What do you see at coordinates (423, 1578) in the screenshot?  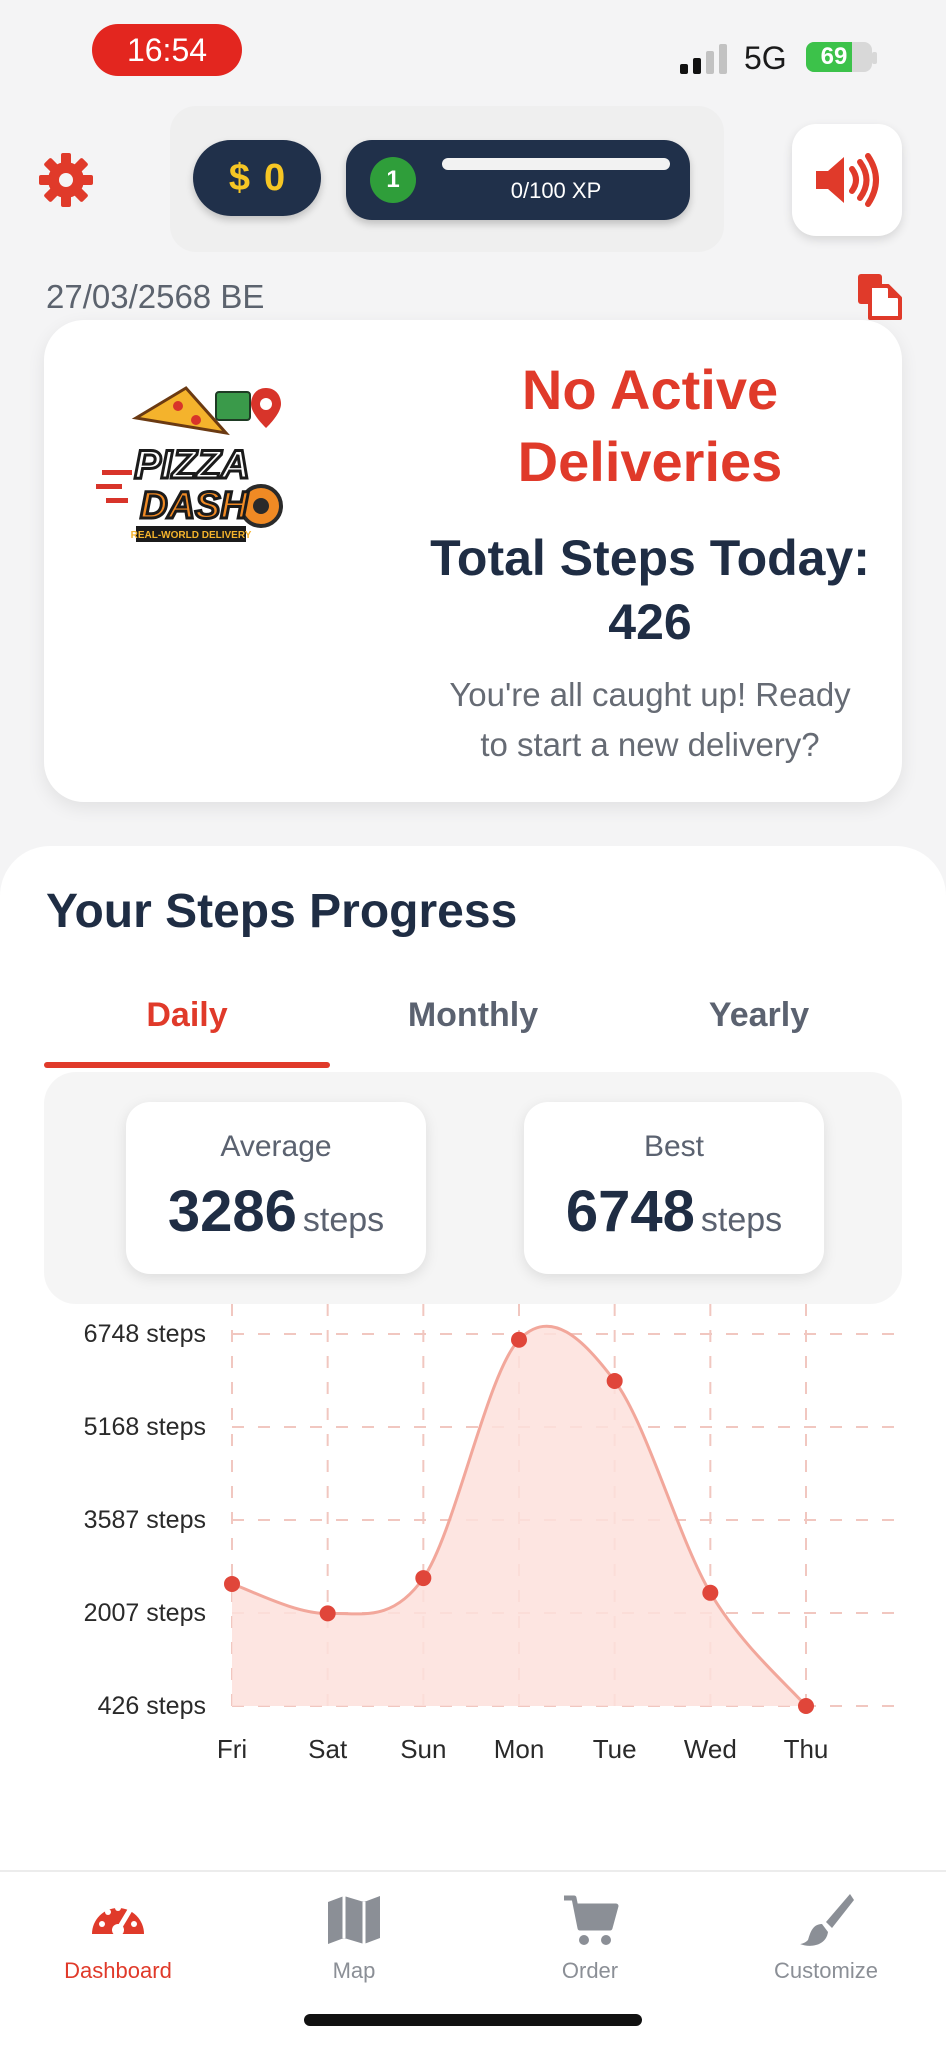 I see `data-point-sun` at bounding box center [423, 1578].